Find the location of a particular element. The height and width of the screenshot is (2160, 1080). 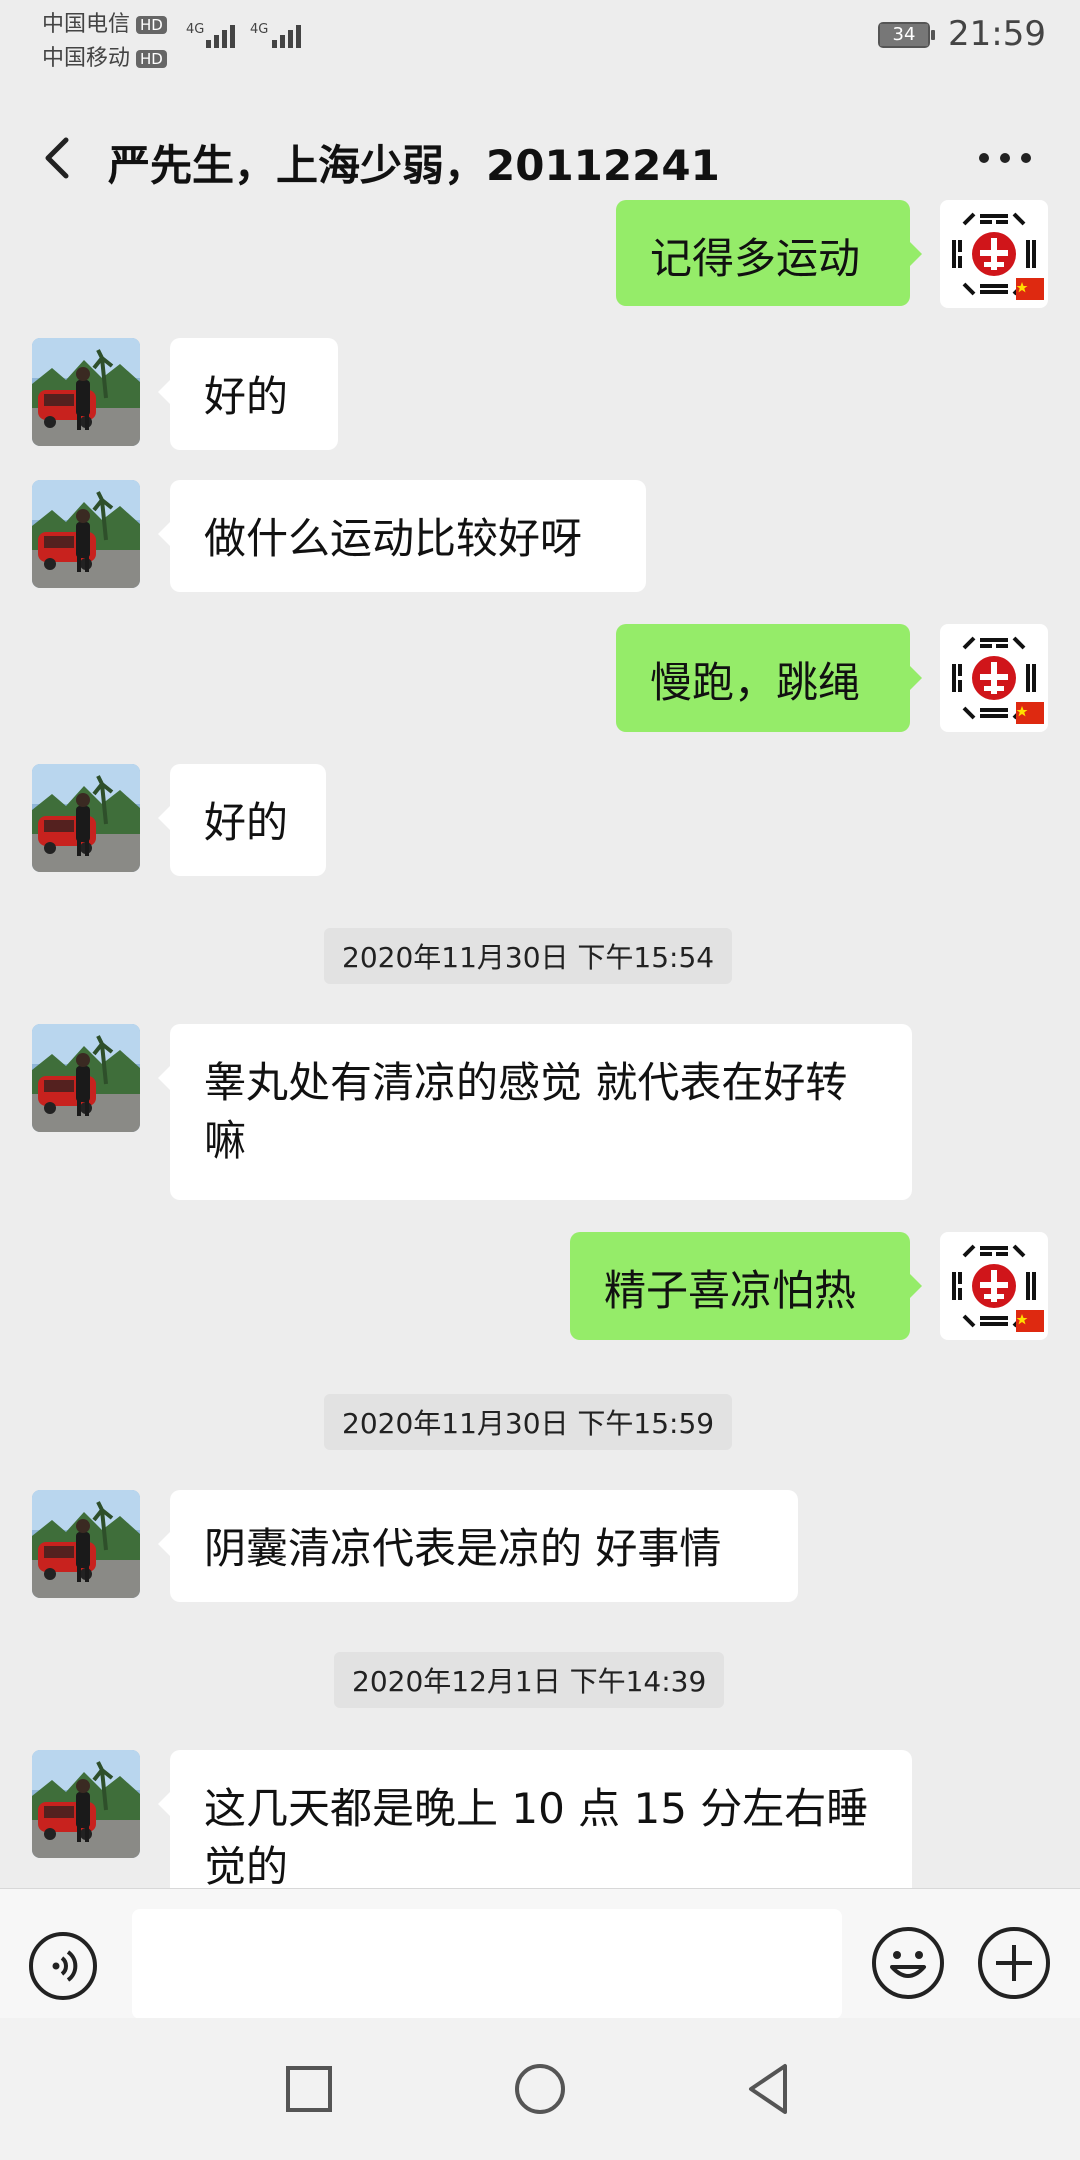

emoji-icon is located at coordinates (908, 1963).